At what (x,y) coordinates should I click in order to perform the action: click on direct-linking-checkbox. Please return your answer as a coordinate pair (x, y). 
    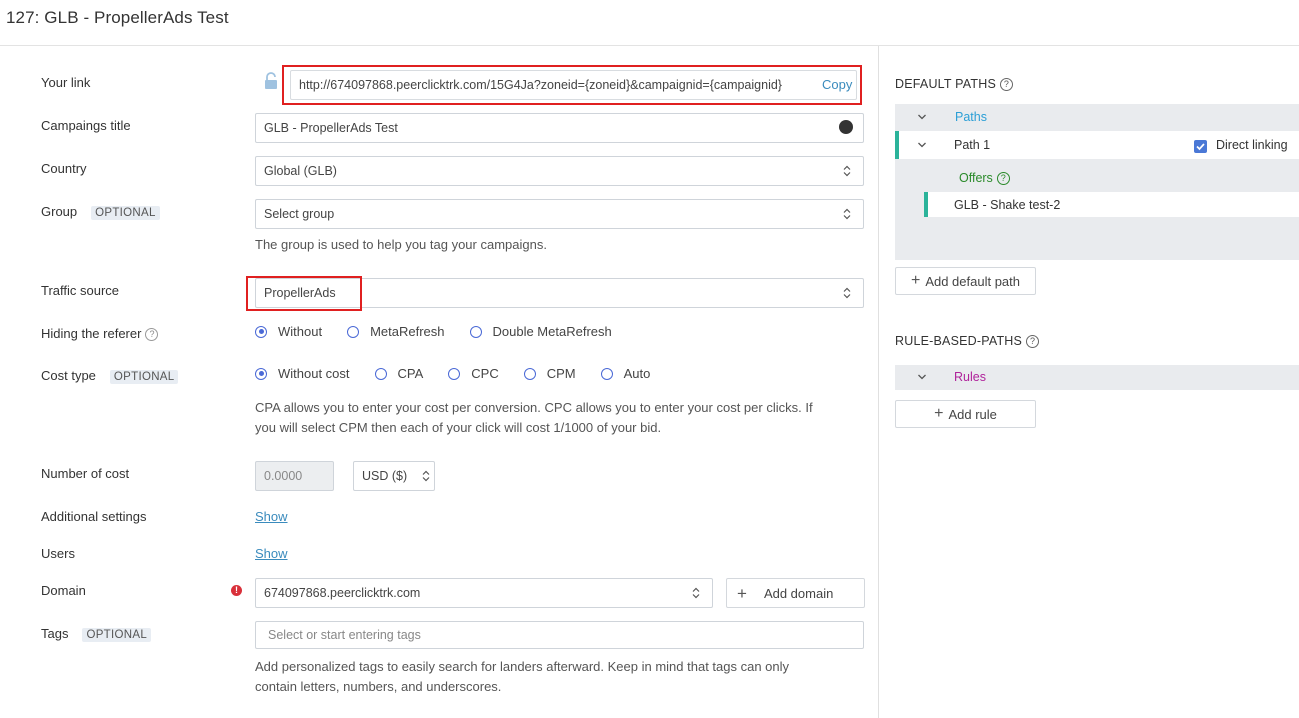
    Looking at the image, I should click on (1200, 146).